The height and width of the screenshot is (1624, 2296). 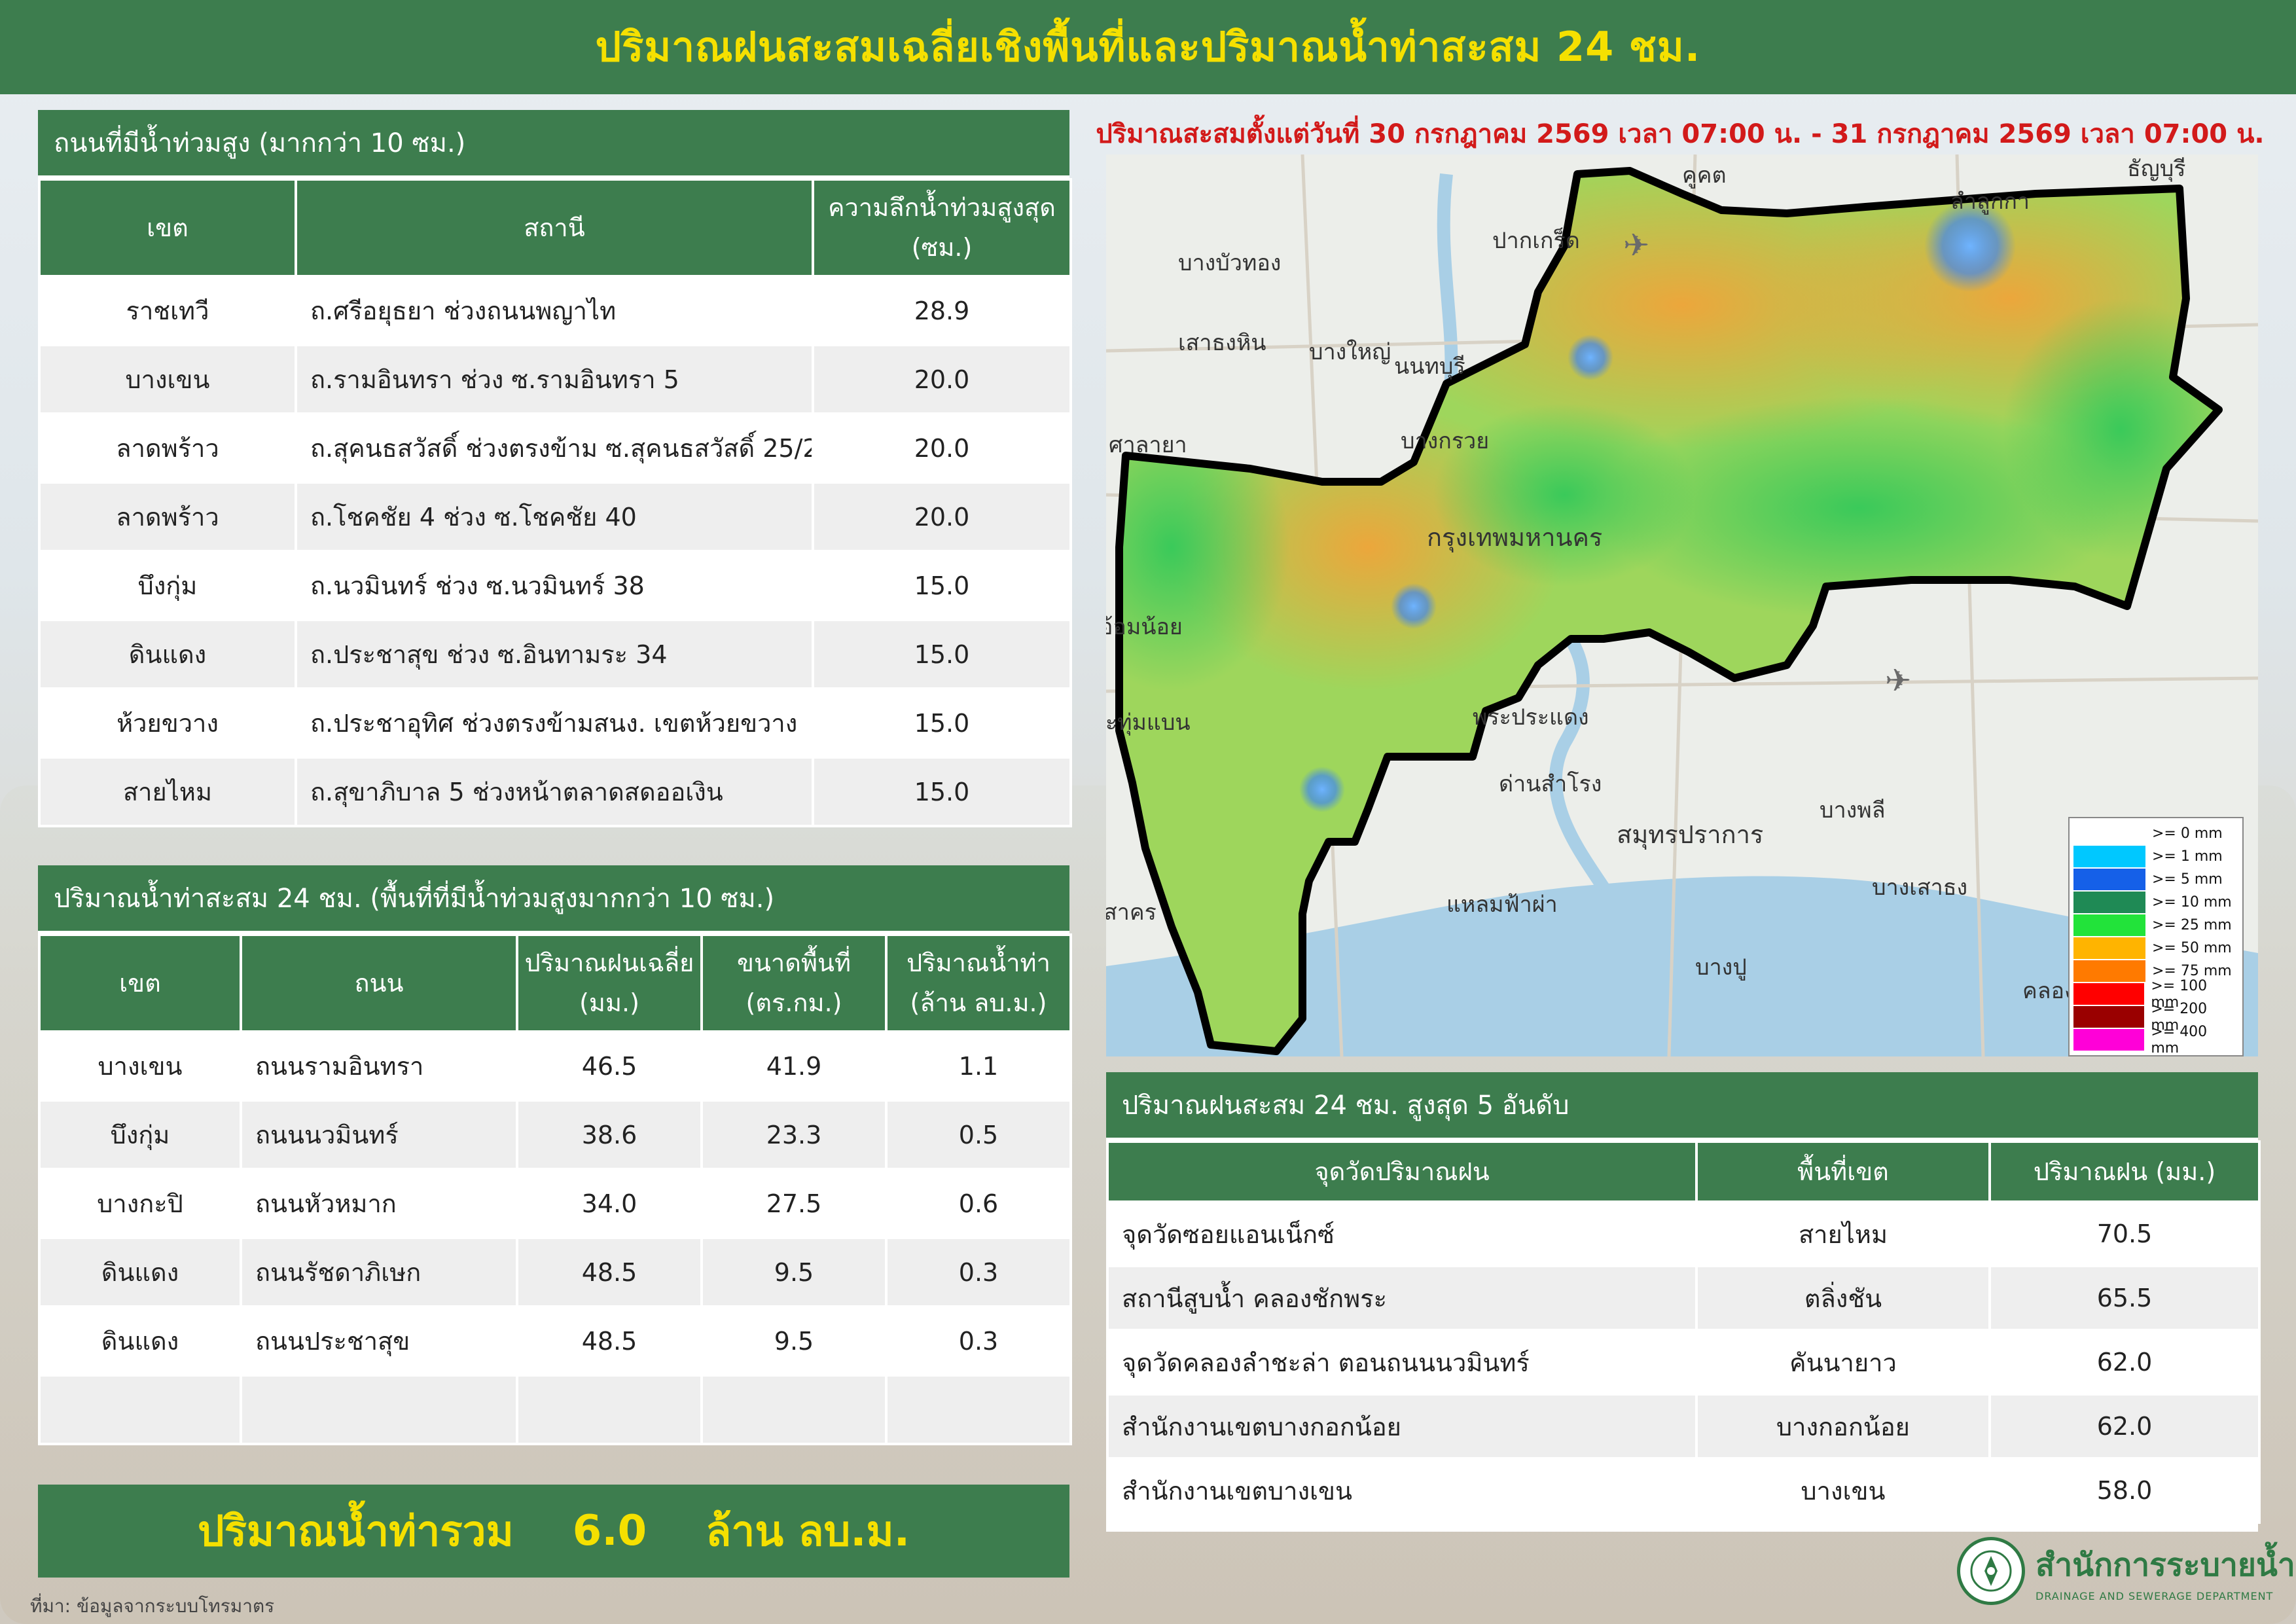 What do you see at coordinates (1148, 723) in the screenshot?
I see `map-label-krathumbaen: กระทุ่มแบน` at bounding box center [1148, 723].